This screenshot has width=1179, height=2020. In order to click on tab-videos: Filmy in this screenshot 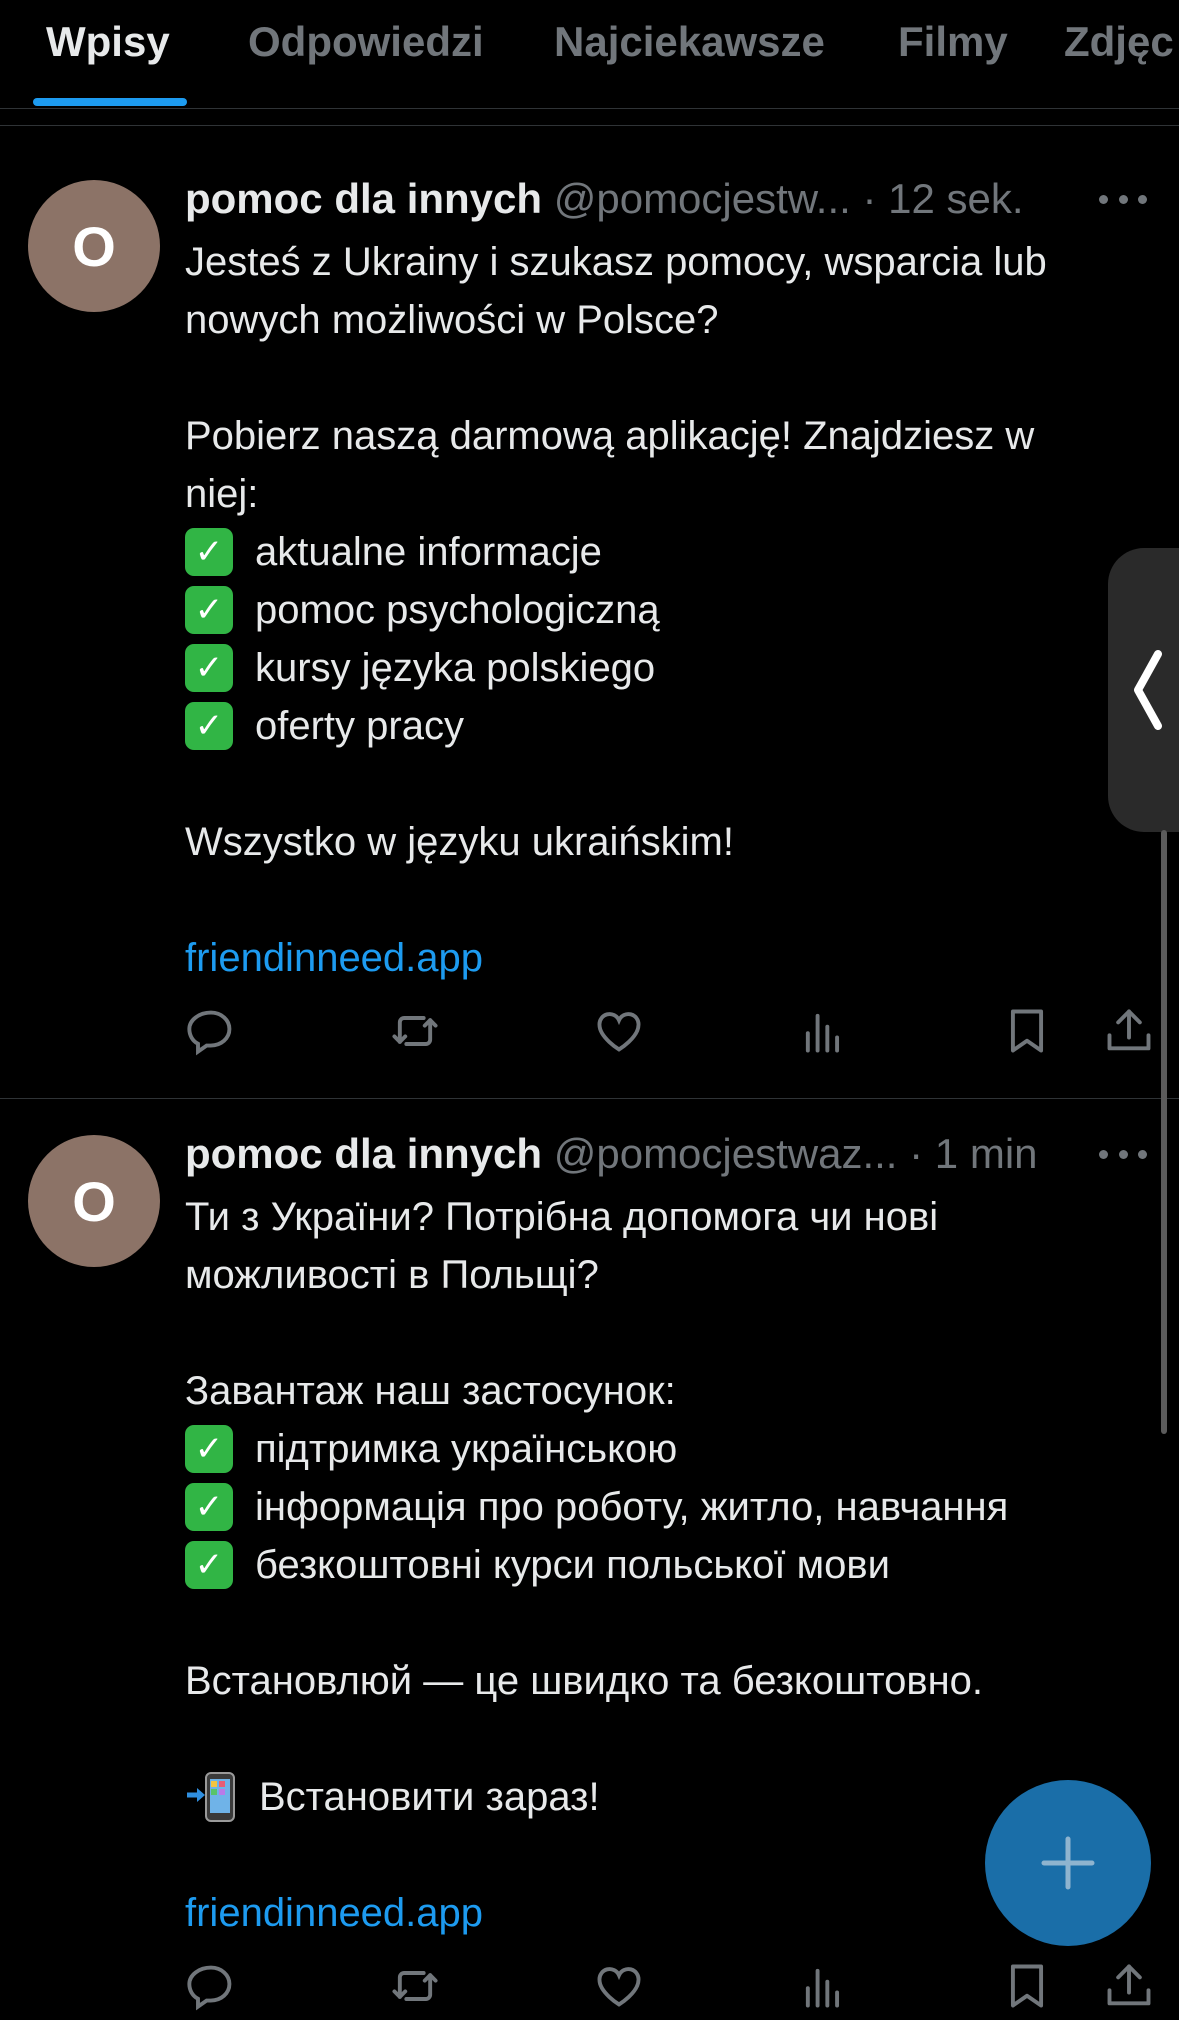, I will do `click(953, 42)`.